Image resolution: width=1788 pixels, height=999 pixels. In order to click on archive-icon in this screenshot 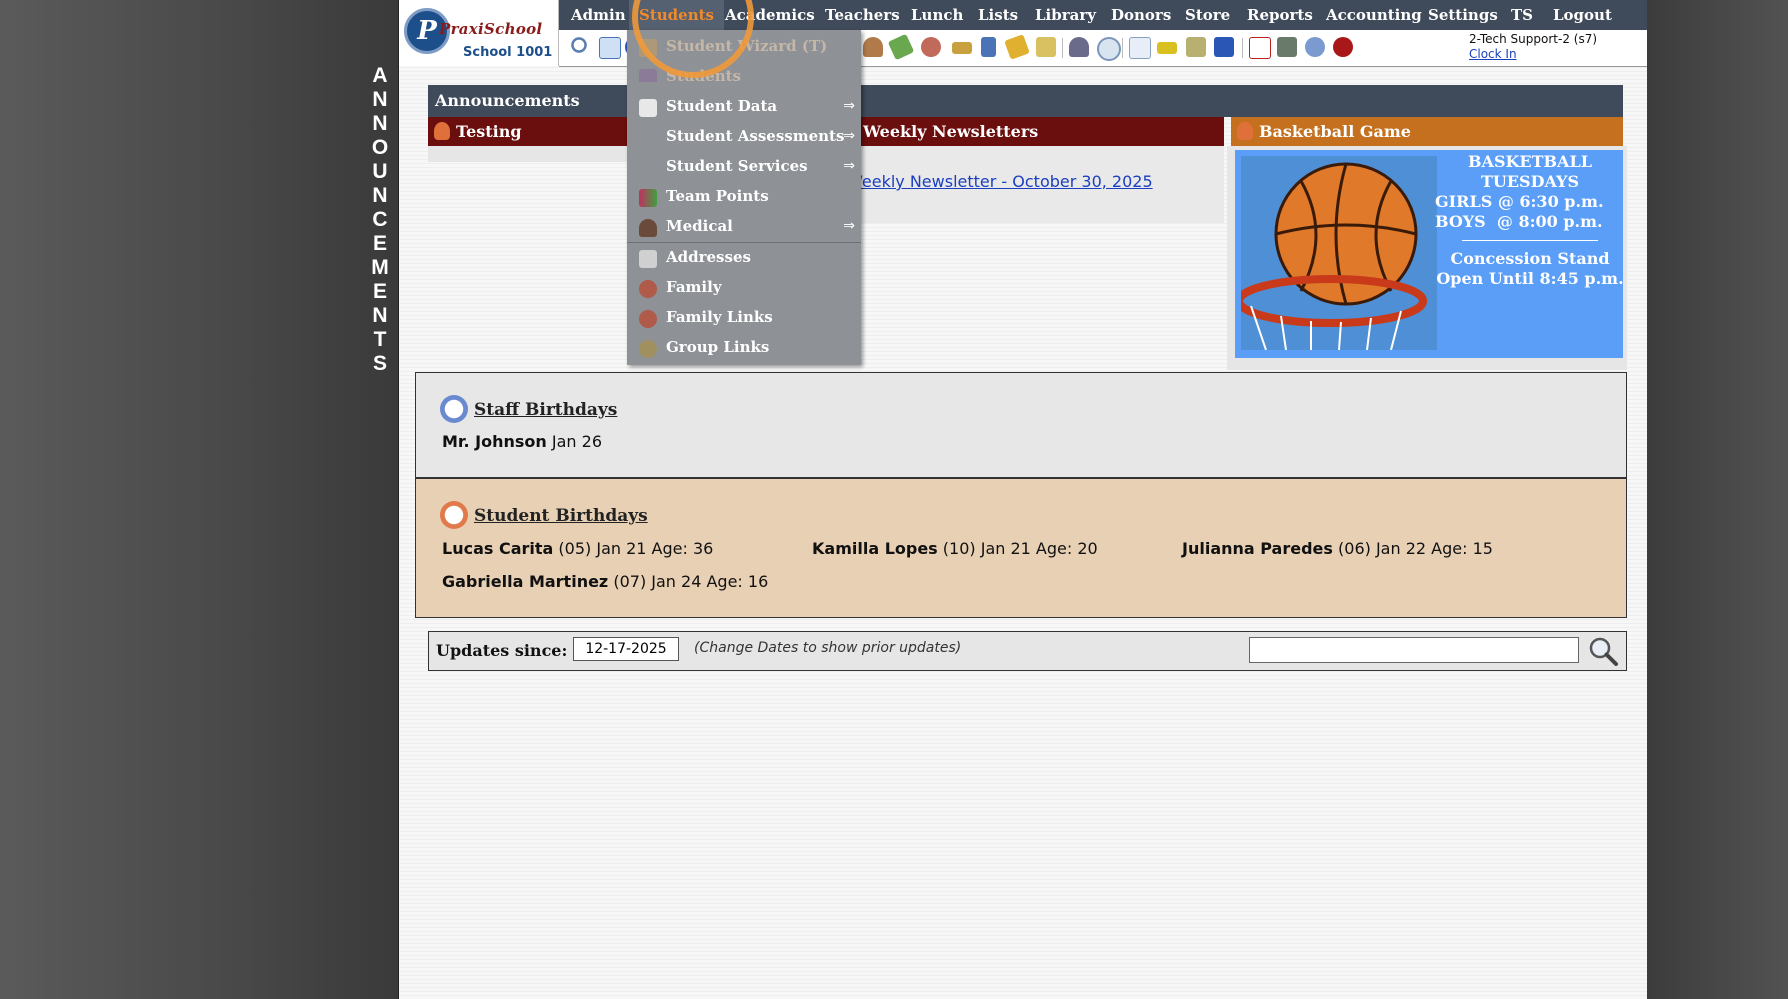, I will do `click(1287, 47)`.